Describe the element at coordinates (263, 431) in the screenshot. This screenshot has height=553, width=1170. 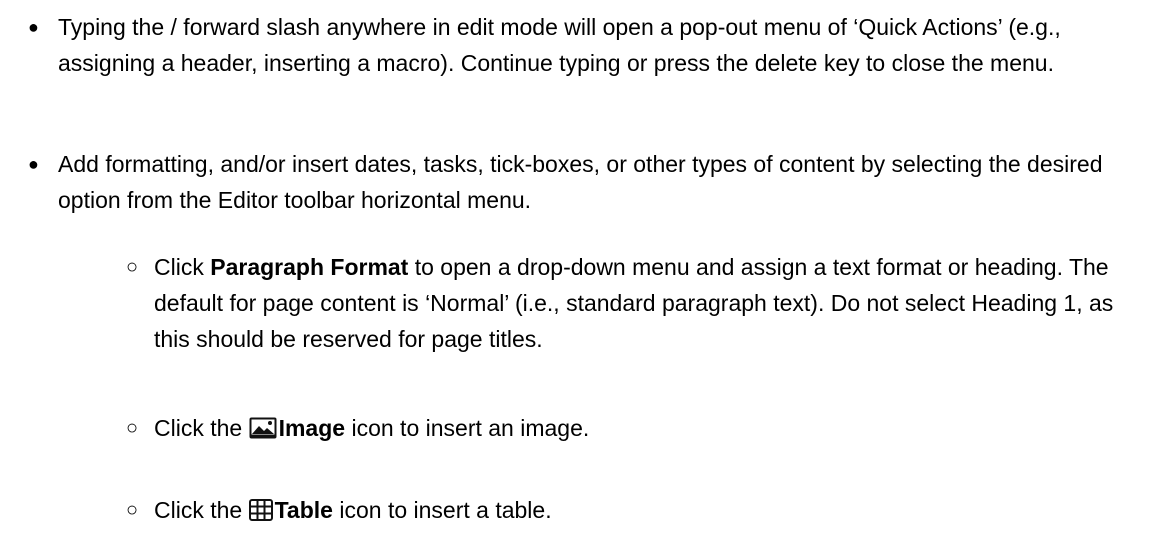
I see `image-icon` at that location.